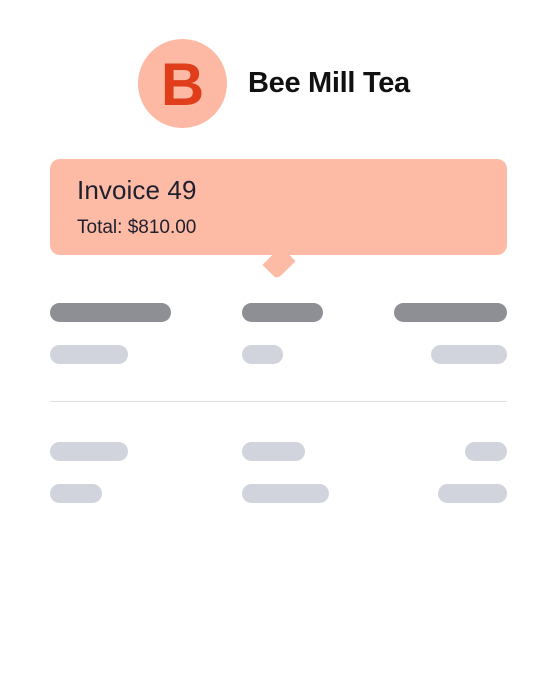 The width and height of the screenshot is (556, 692). What do you see at coordinates (278, 401) in the screenshot?
I see `table-divider` at bounding box center [278, 401].